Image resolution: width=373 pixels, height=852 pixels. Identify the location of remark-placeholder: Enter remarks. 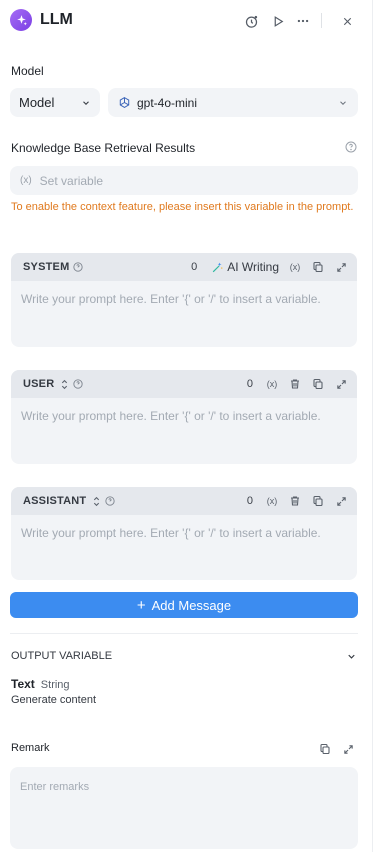
(55, 787).